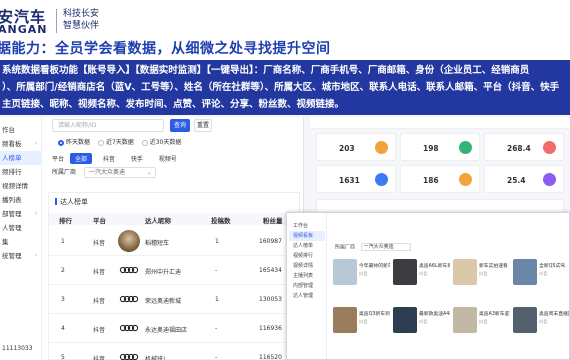 The width and height of the screenshot is (570, 360). I want to click on stat-value: 198, so click(431, 148).